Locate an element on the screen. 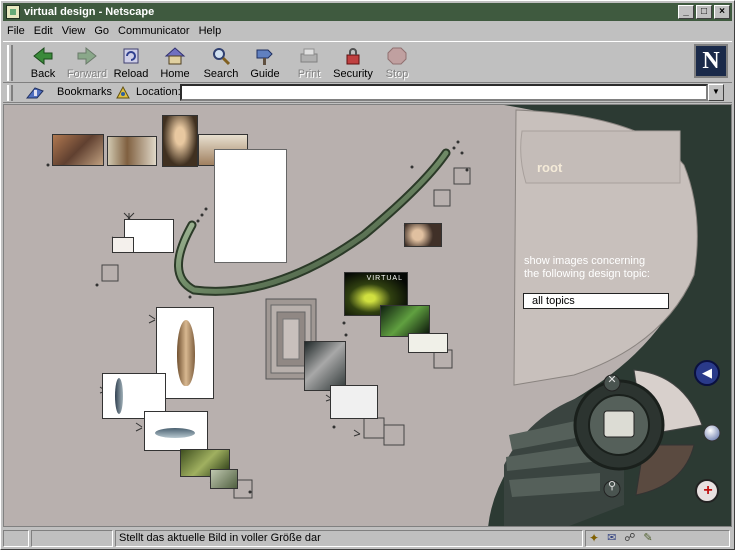  forward-button: Forward is located at coordinates (87, 63).